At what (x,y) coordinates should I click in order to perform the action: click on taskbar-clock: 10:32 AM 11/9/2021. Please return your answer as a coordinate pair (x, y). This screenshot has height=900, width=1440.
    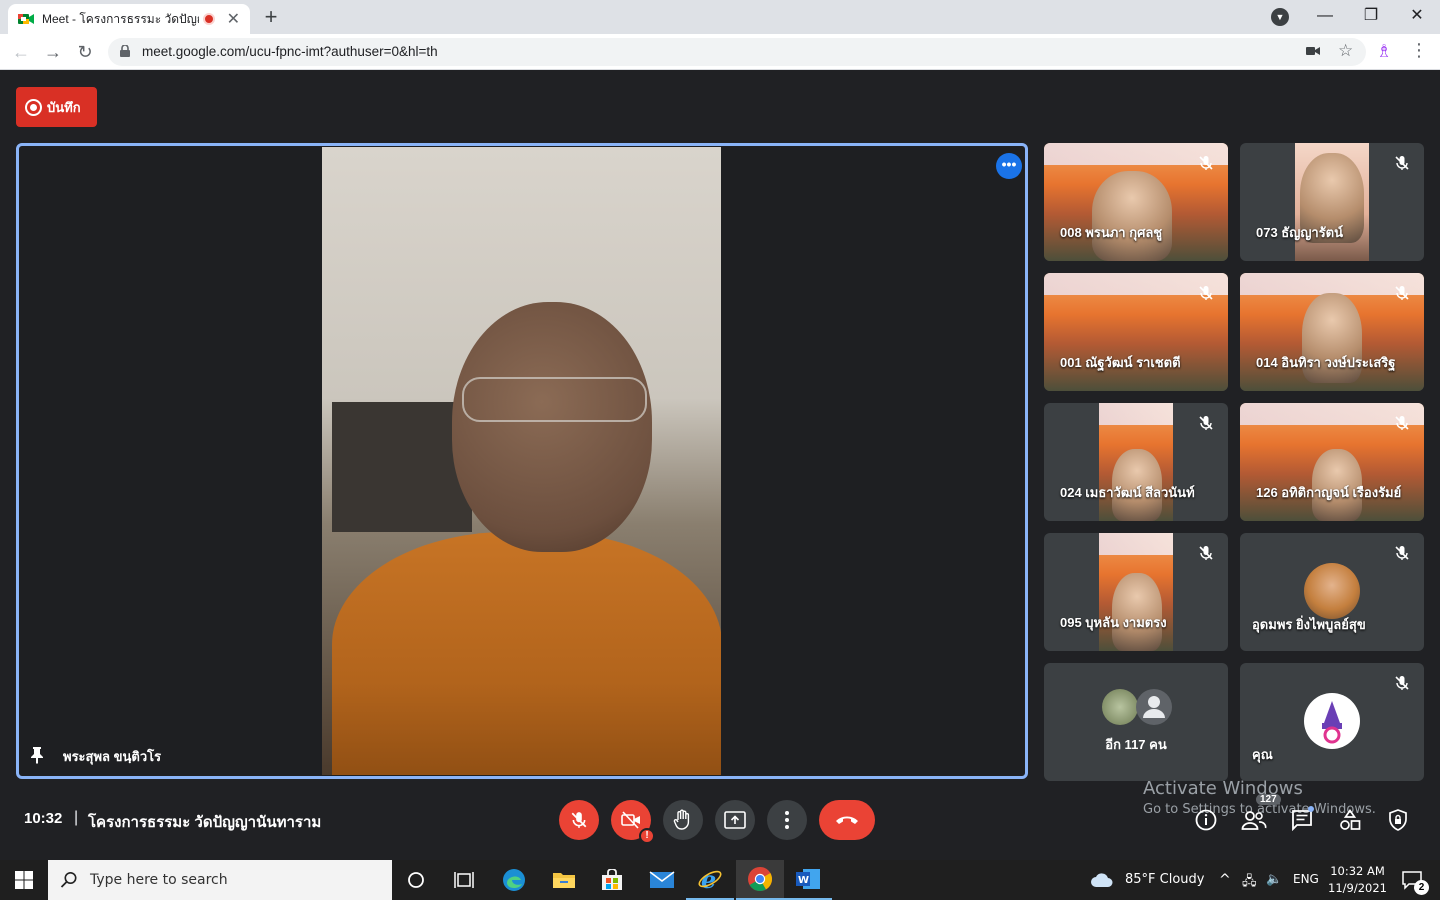
    Looking at the image, I should click on (1357, 880).